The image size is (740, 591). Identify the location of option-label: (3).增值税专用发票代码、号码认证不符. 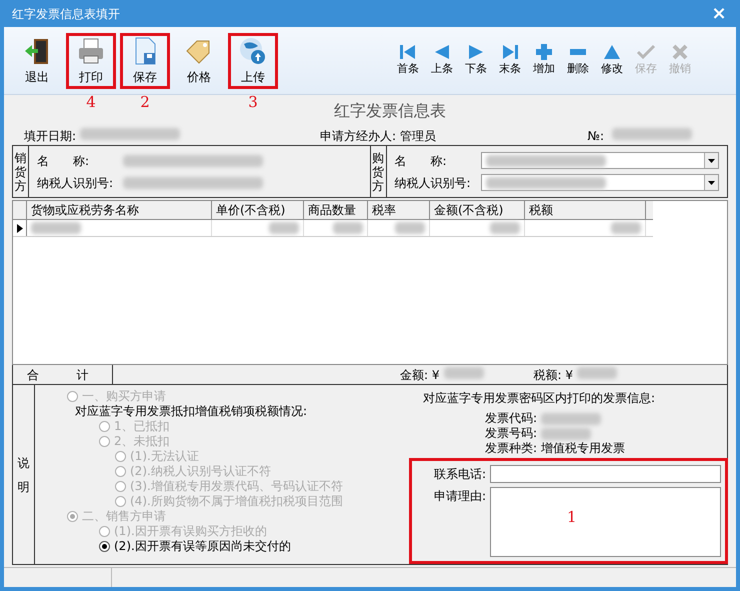
(236, 486).